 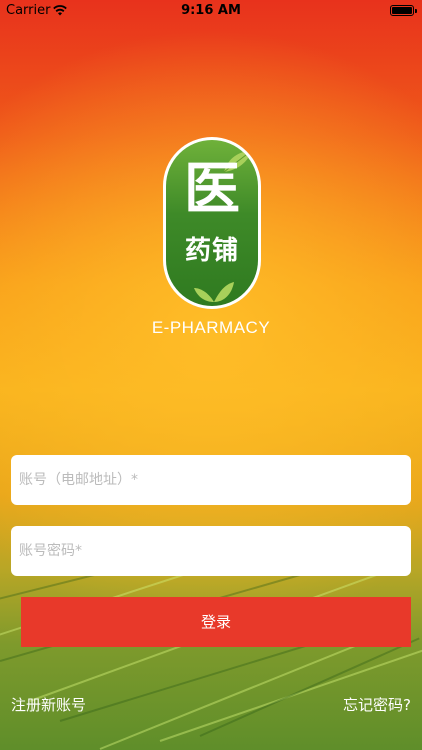 What do you see at coordinates (212, 223) in the screenshot?
I see `app-logo: 医 药铺` at bounding box center [212, 223].